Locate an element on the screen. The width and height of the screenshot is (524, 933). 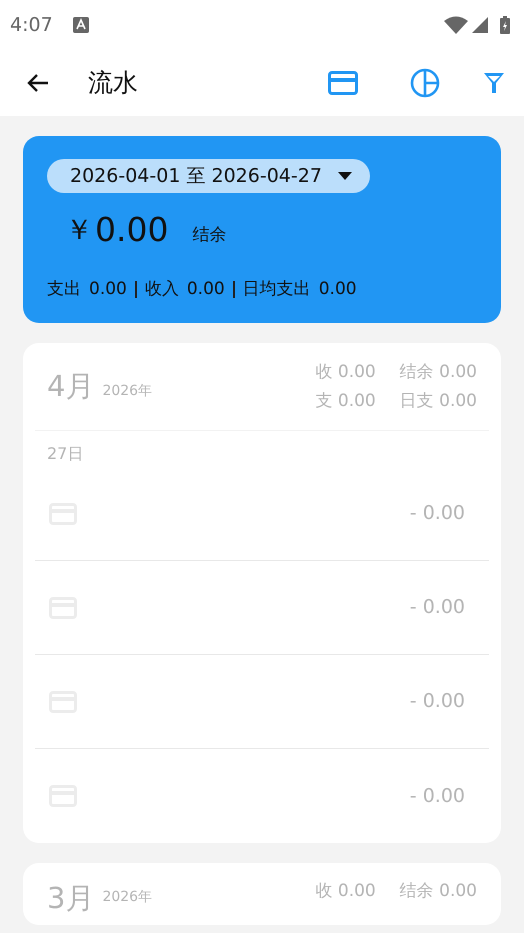
date-range-selector: 2026-04-01 至 2026-04-27 is located at coordinates (208, 176).